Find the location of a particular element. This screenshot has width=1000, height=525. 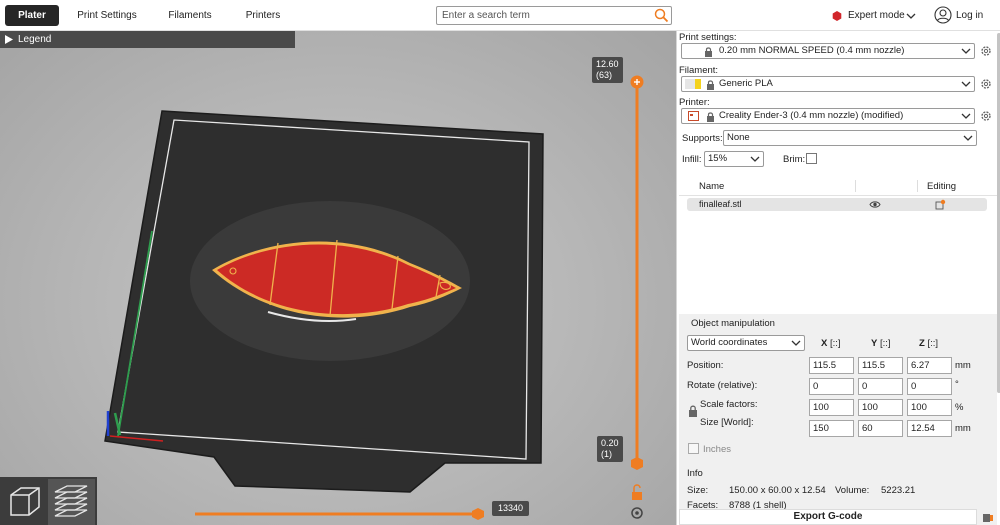

3d-view-cube-icon is located at coordinates (25, 502).